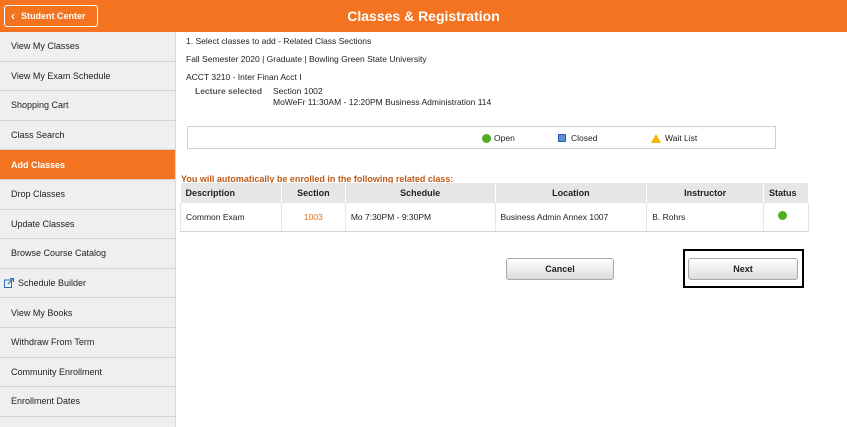 This screenshot has height=427, width=847. Describe the element at coordinates (57, 371) in the screenshot. I see `sidebar-item-label: Community Enrollment` at that location.